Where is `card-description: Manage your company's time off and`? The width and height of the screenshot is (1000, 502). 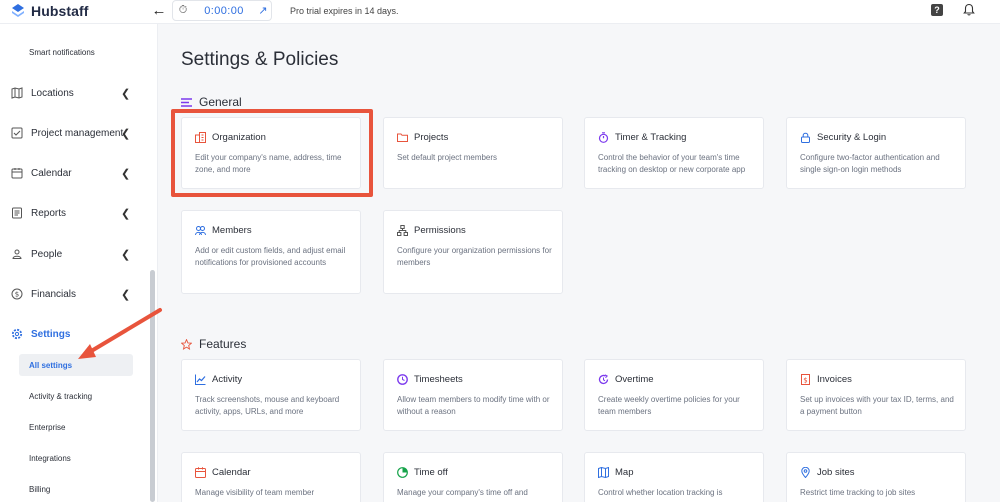 card-description: Manage your company's time off and is located at coordinates (462, 492).